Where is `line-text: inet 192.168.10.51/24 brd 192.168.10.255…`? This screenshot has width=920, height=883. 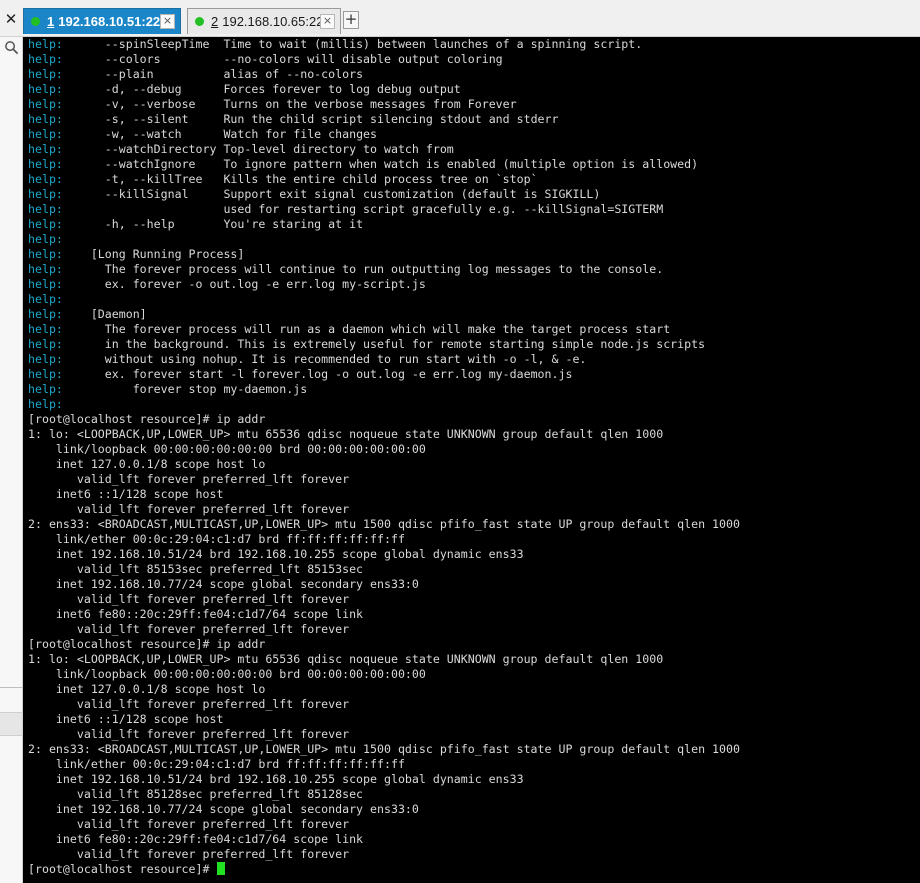
line-text: inet 192.168.10.51/24 brd 192.168.10.255… is located at coordinates (276, 779).